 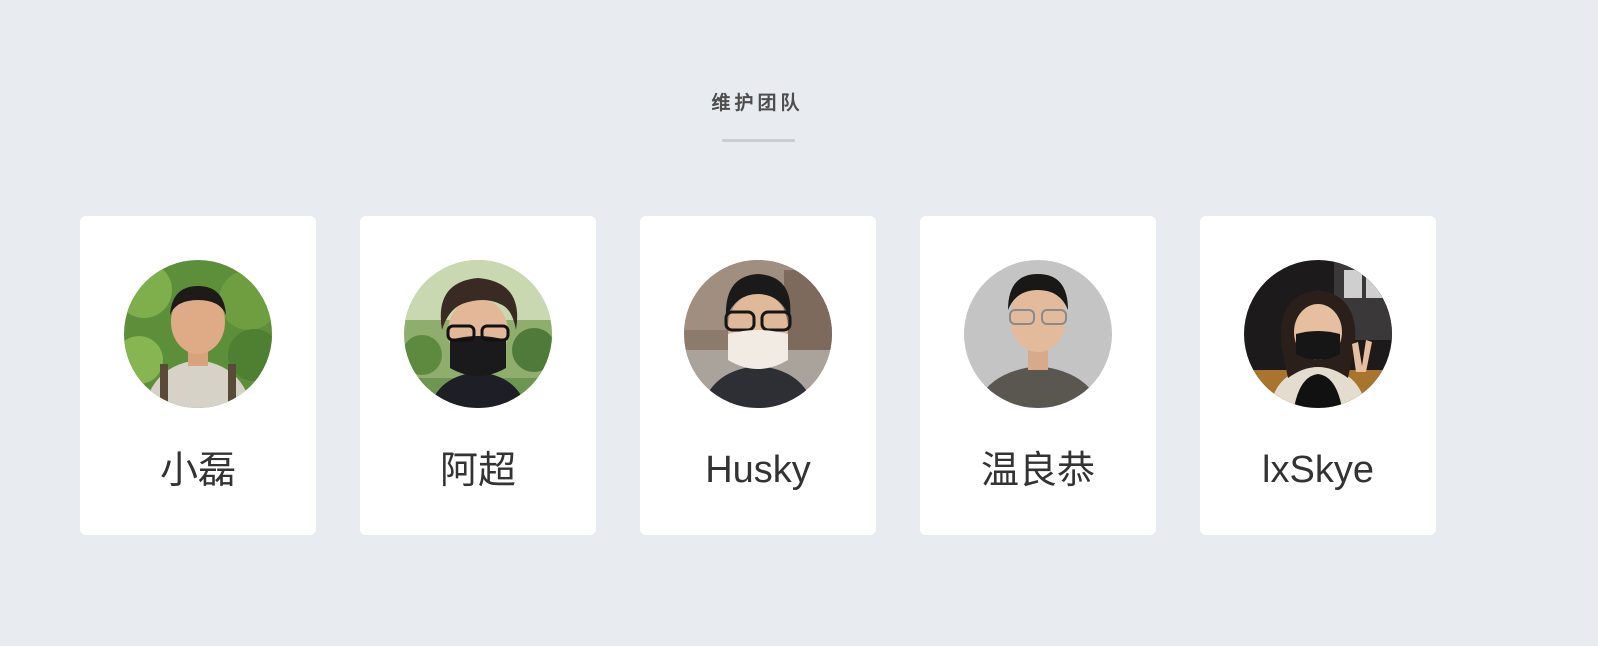 What do you see at coordinates (477, 470) in the screenshot?
I see `member-name: 阿超` at bounding box center [477, 470].